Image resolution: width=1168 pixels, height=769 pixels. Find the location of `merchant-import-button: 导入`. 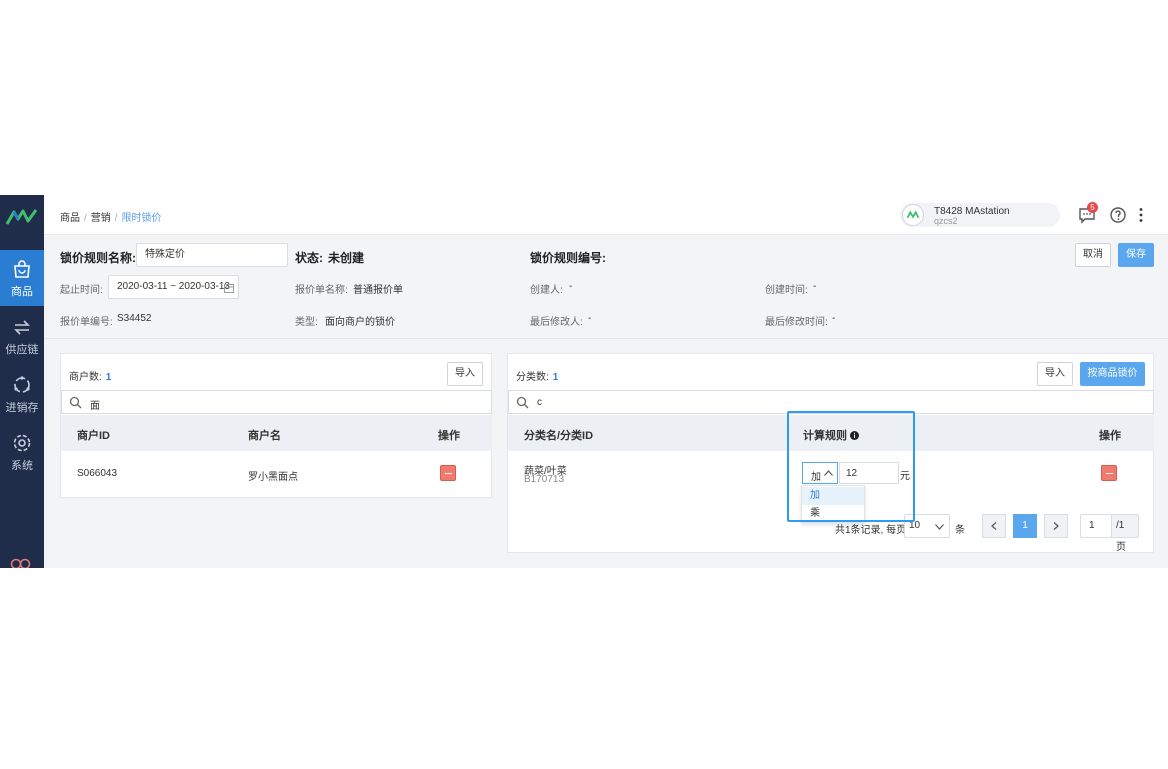

merchant-import-button: 导入 is located at coordinates (465, 374).